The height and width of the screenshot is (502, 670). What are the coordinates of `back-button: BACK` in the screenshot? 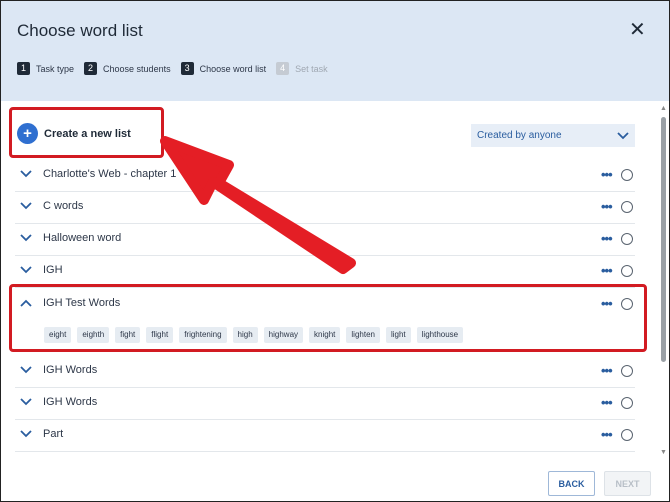 It's located at (571, 483).